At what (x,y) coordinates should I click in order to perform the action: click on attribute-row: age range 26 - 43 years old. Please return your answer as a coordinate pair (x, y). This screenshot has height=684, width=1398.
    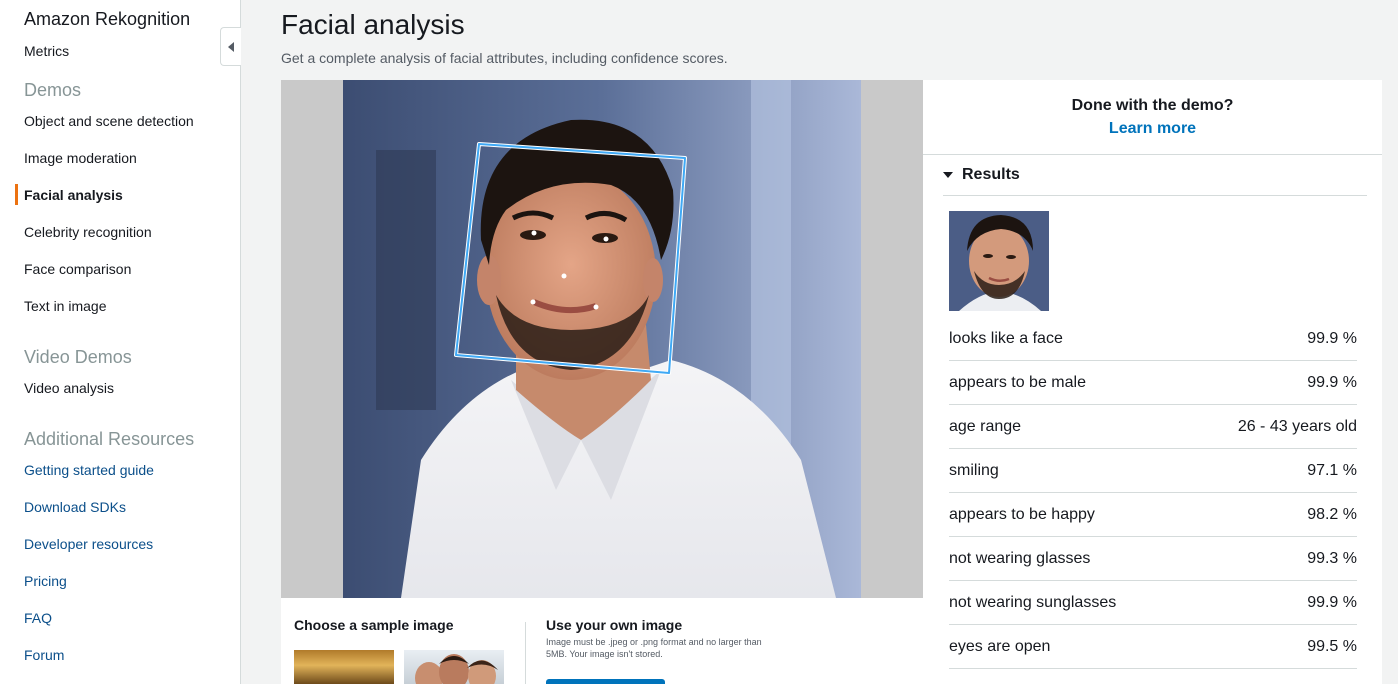
    Looking at the image, I should click on (1153, 427).